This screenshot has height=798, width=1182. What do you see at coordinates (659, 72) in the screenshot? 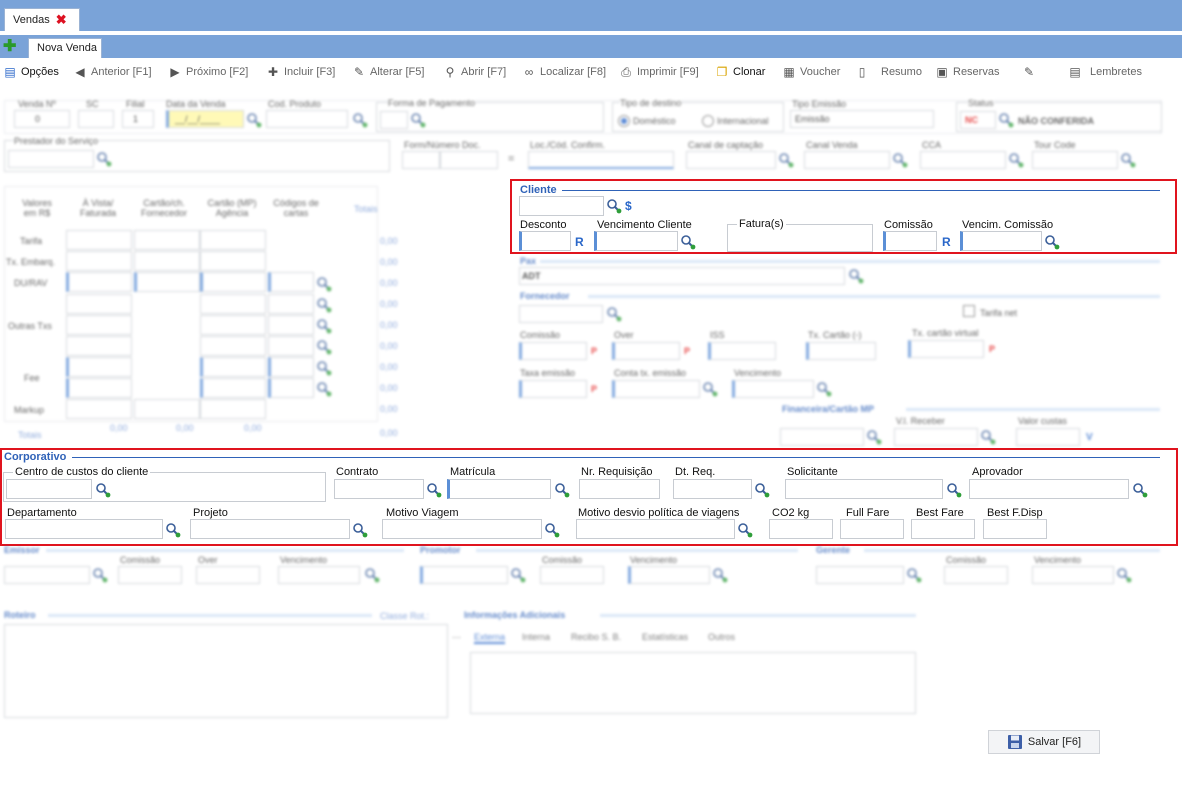
I see `imprimir-button: ⎙ Imprimir [F9]` at bounding box center [659, 72].